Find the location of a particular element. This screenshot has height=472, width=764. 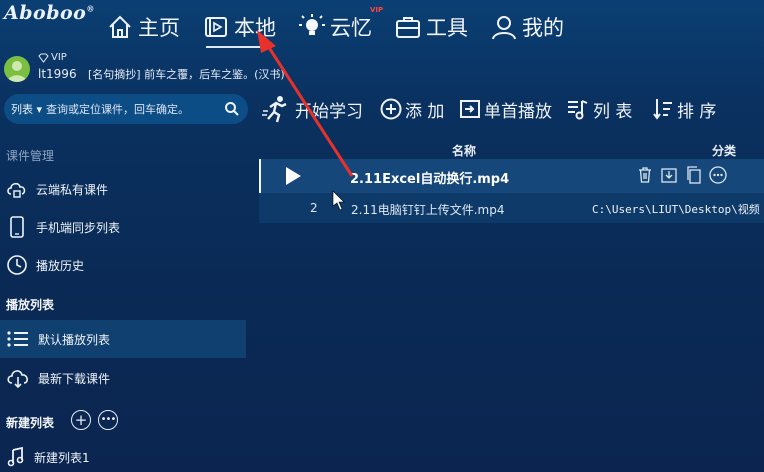

more-icon is located at coordinates (718, 175).